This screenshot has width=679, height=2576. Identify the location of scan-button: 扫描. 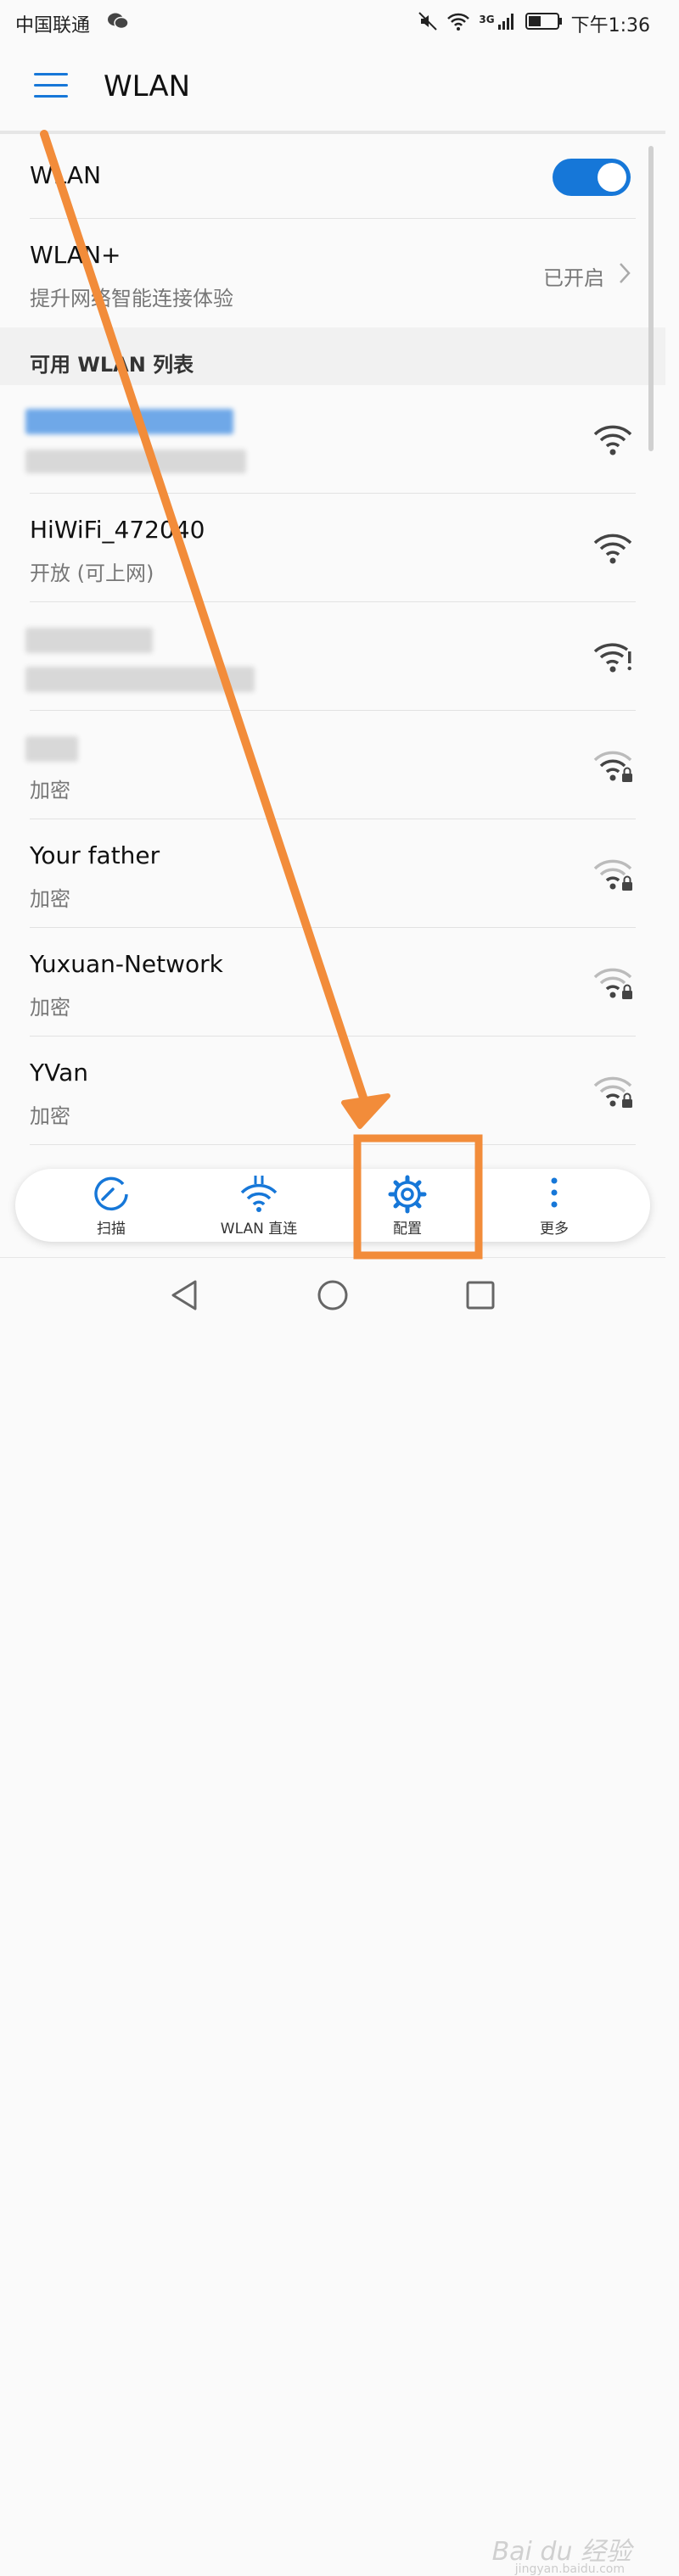
(112, 1205).